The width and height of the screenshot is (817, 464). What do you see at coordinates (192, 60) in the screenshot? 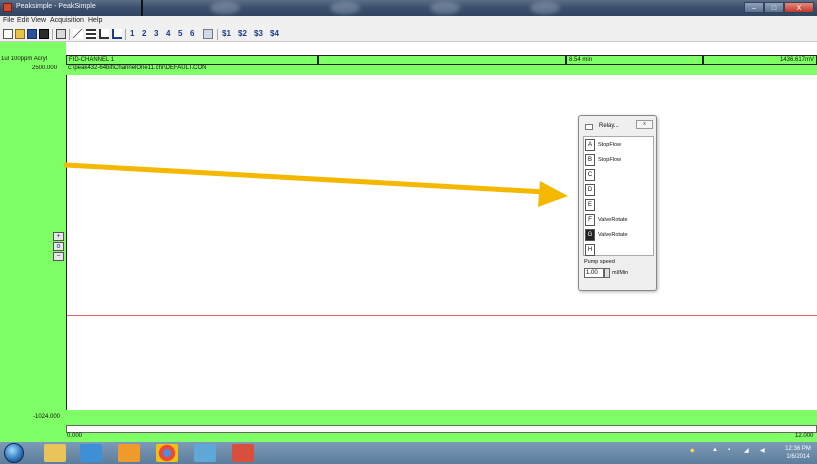
I see `channel-label: FID-CHANNEL 1` at bounding box center [192, 60].